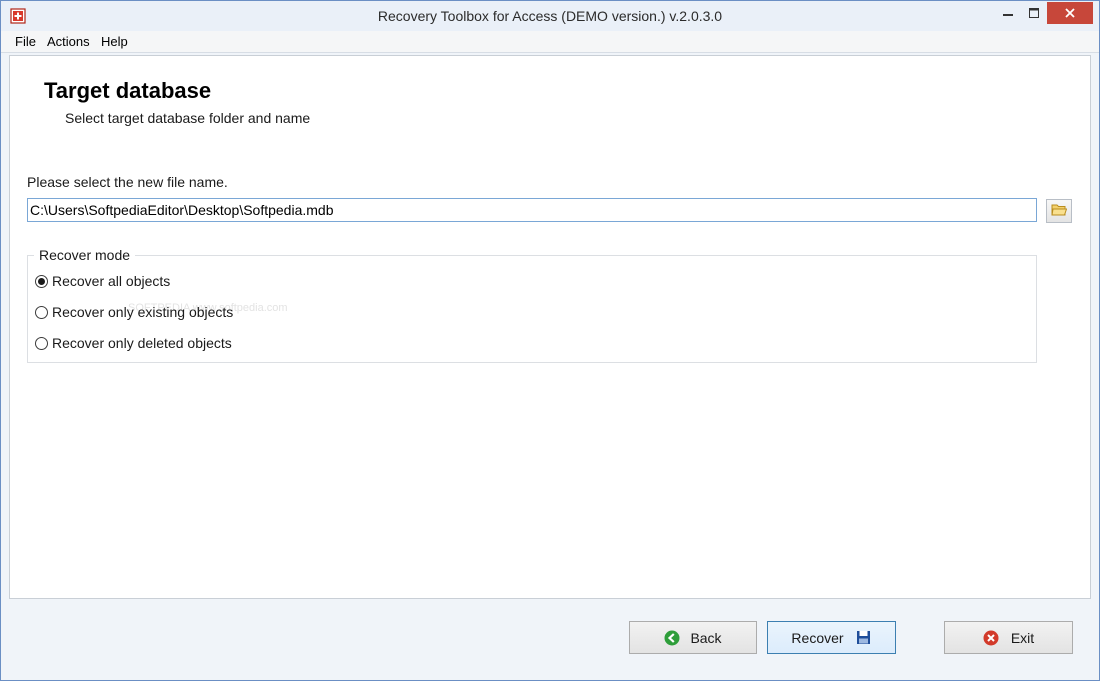 The height and width of the screenshot is (681, 1100). Describe the element at coordinates (550, 42) in the screenshot. I see `menu-bar: File Actions Help` at that location.